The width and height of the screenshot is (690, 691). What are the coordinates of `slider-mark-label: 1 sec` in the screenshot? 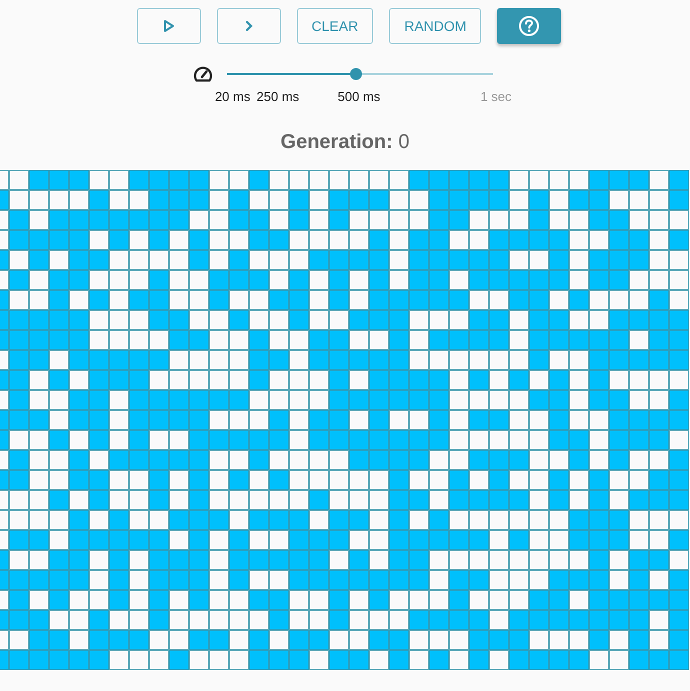 It's located at (496, 96).